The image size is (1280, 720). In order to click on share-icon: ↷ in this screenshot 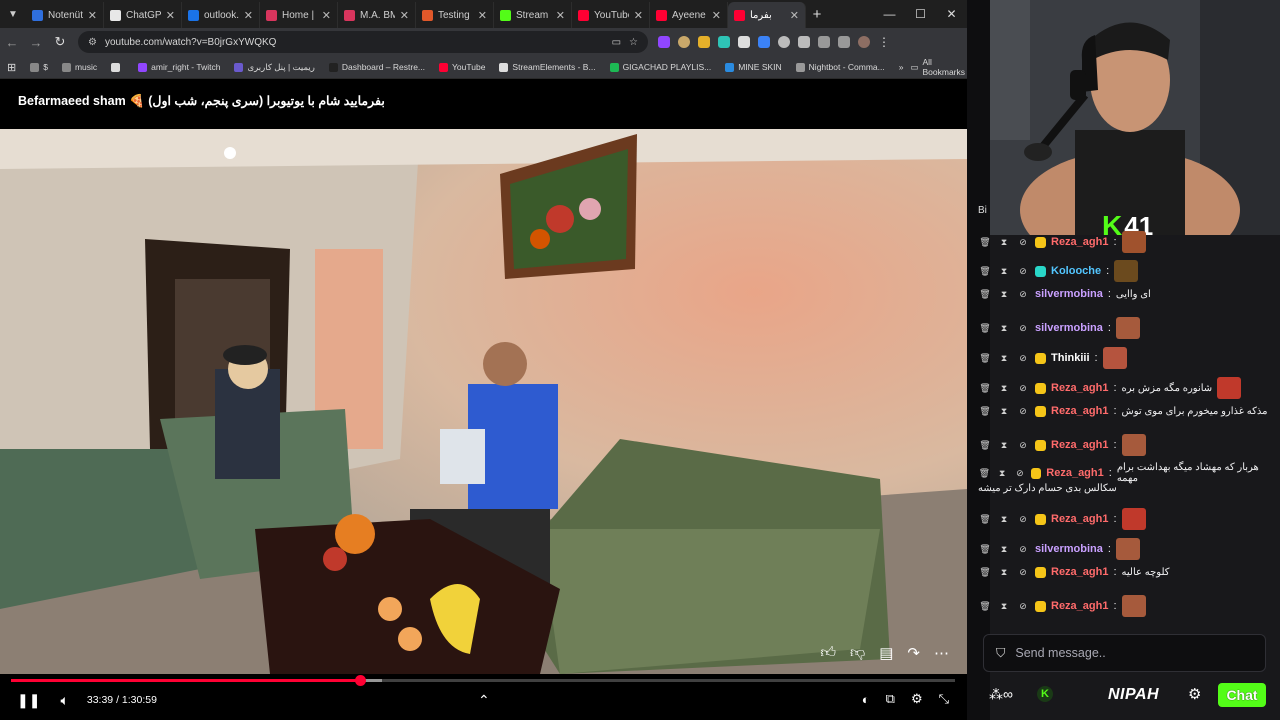, I will do `click(913, 653)`.